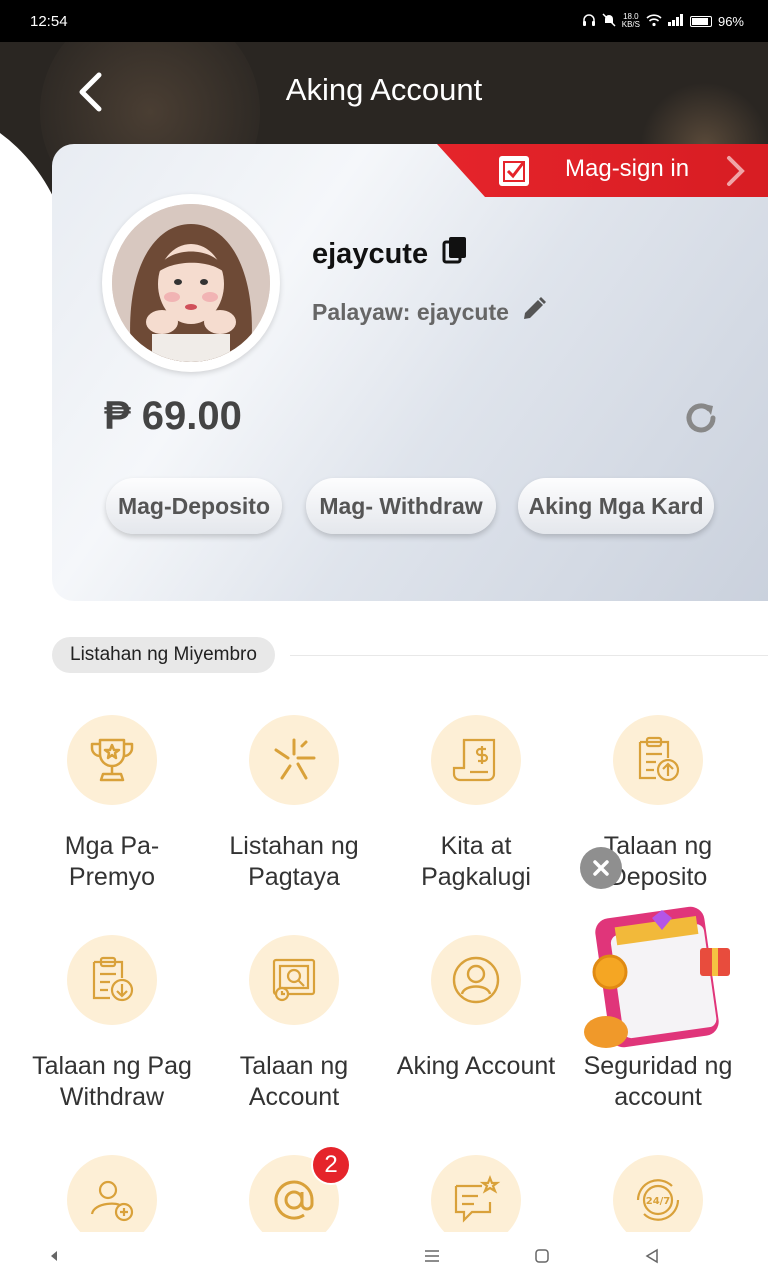 This screenshot has width=768, height=1280. What do you see at coordinates (534, 312) in the screenshot?
I see `edit-pencil-icon` at bounding box center [534, 312].